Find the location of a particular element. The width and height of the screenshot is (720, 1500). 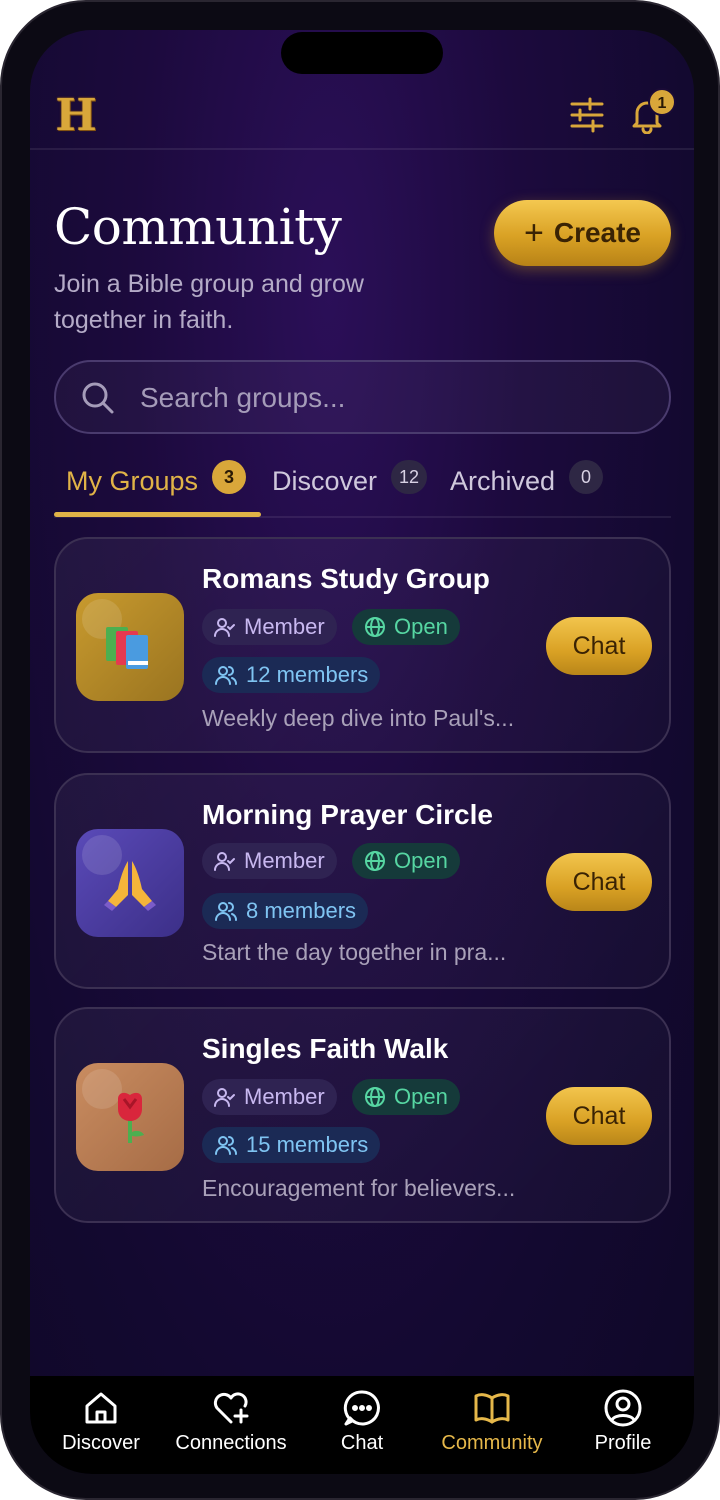

group-tabs: My Groups 3 Discover 12 Archived 0 is located at coordinates (362, 489).